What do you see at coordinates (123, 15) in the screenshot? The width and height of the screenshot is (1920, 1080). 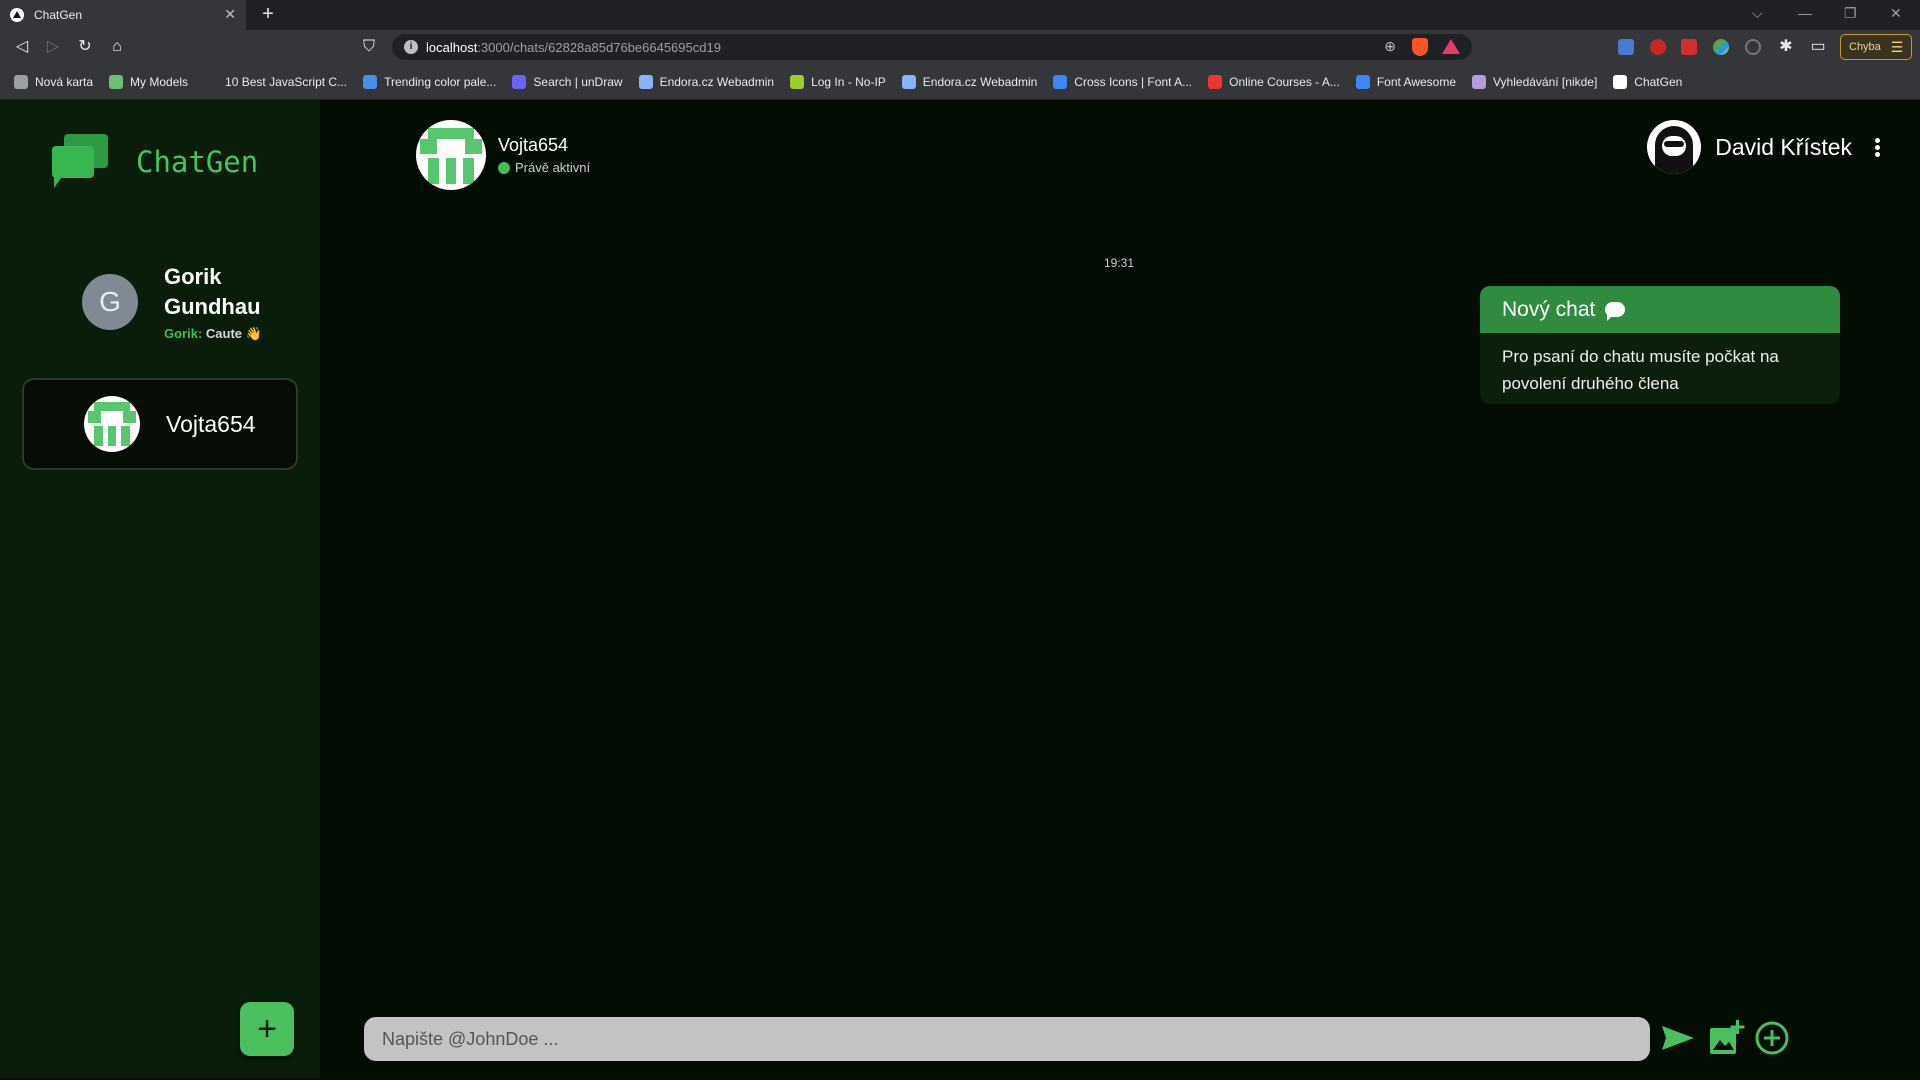 I see `browser-tab: ChatGen ✕` at bounding box center [123, 15].